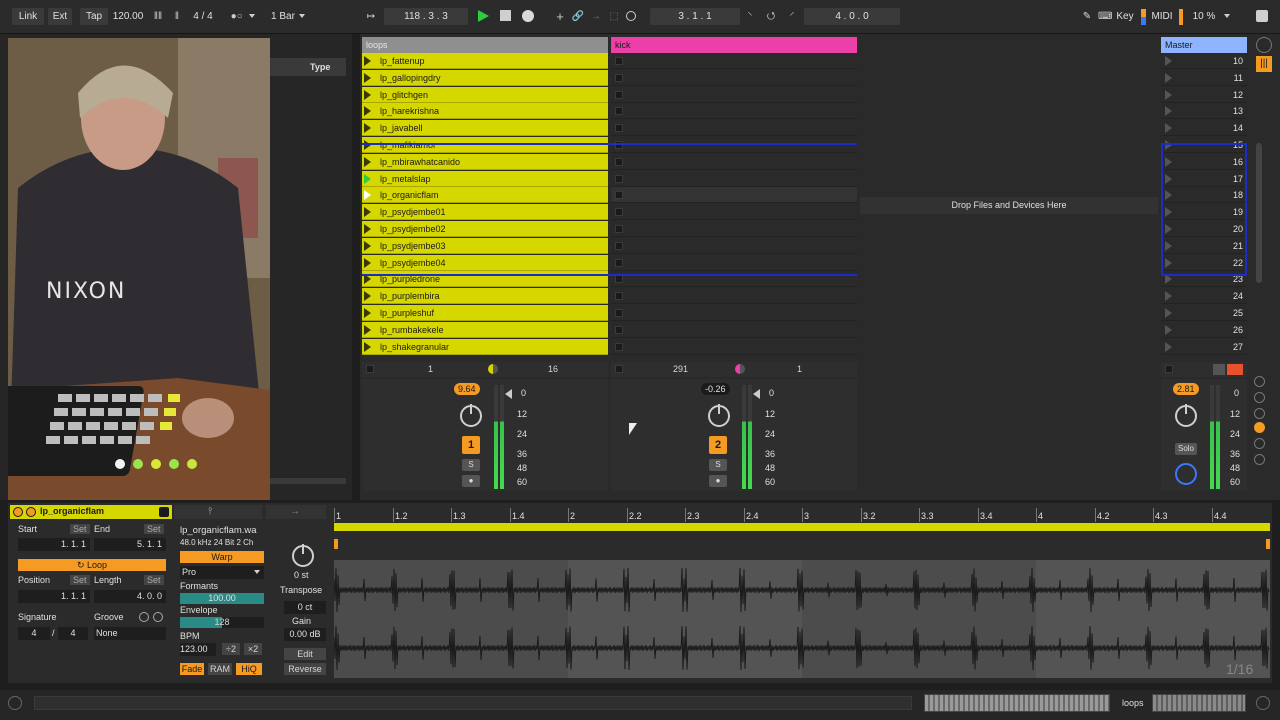  What do you see at coordinates (485, 347) in the screenshot?
I see `clip-slot: lp_shakegranular` at bounding box center [485, 347].